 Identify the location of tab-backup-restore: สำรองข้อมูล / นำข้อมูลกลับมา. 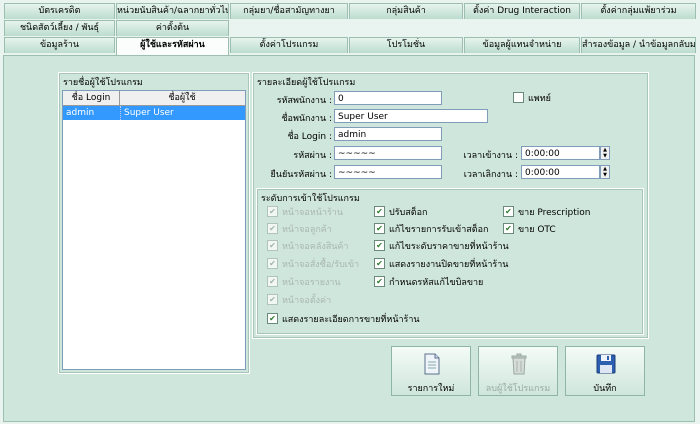
(638, 45).